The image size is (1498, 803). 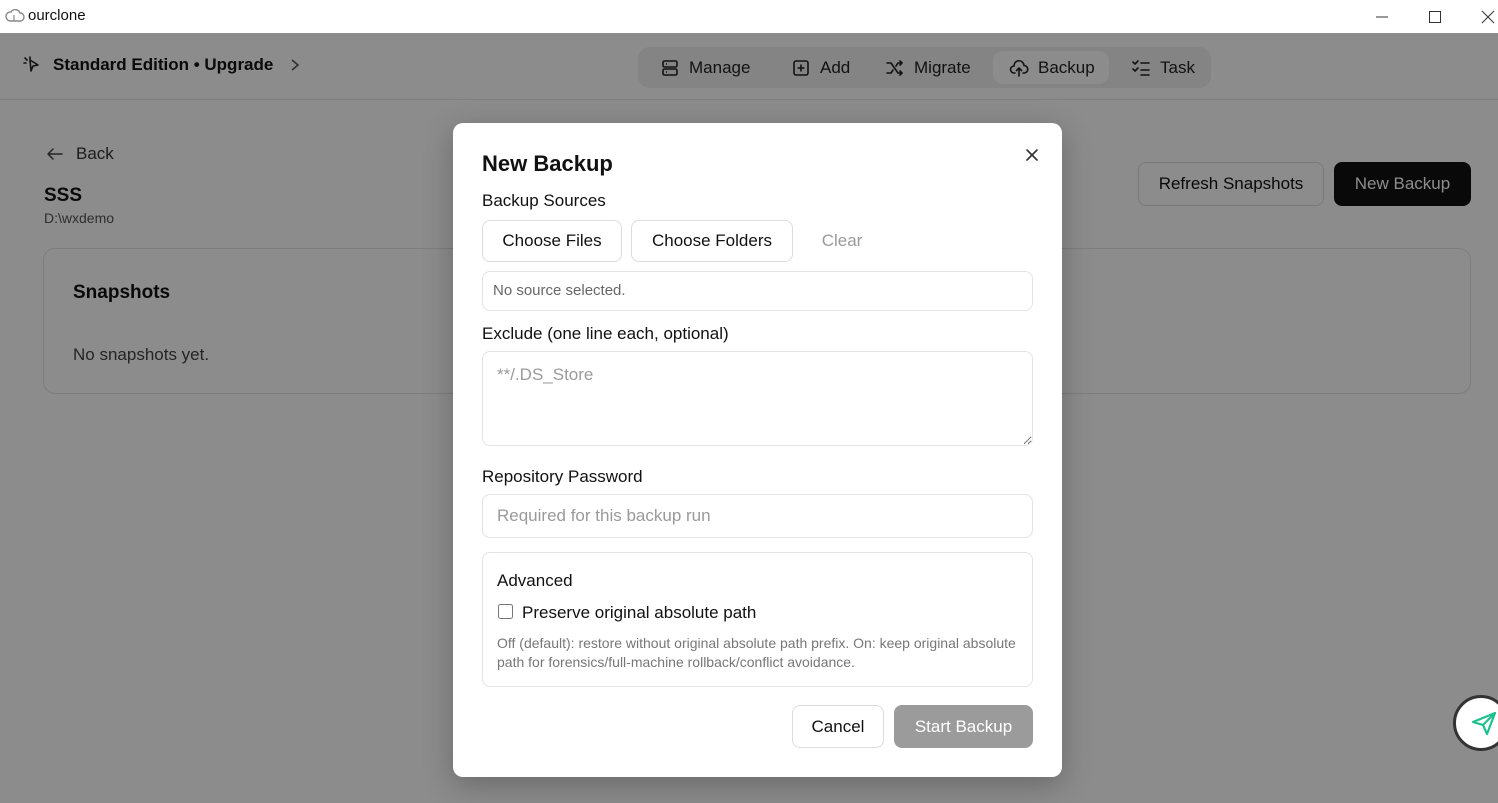 I want to click on preserve-path-label: Preserve original absolute path, so click(x=639, y=613).